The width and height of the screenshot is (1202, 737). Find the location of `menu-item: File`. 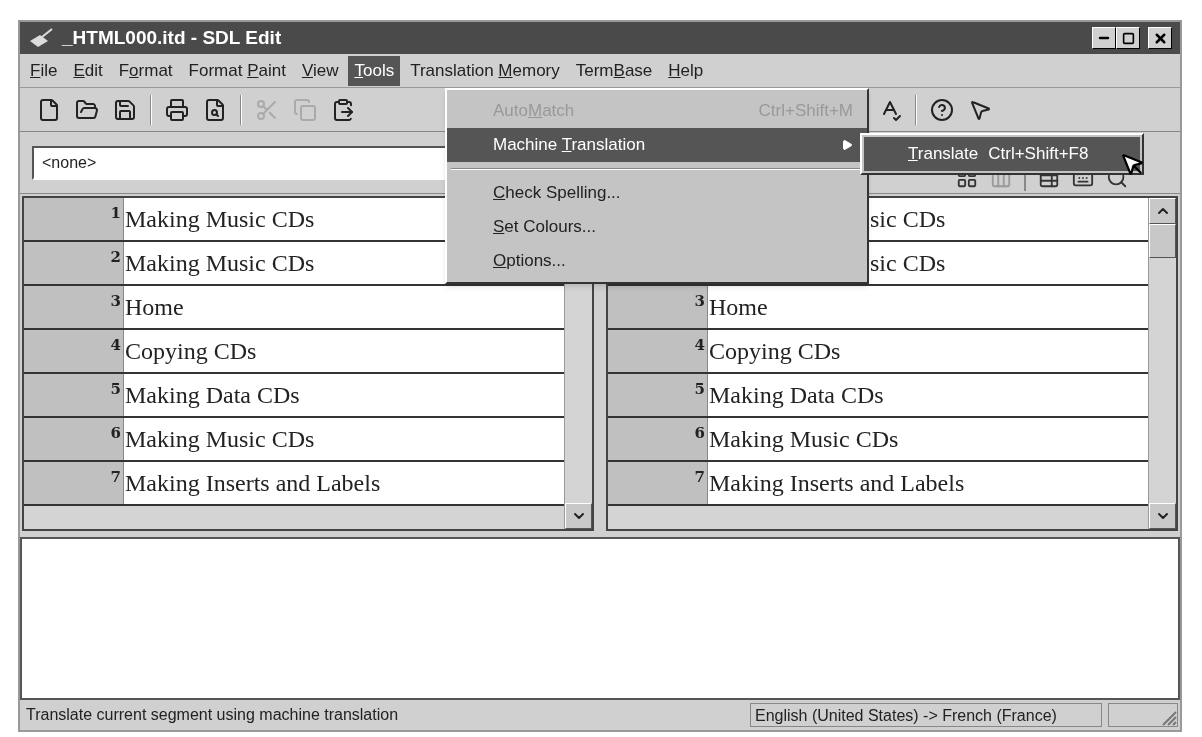

menu-item: File is located at coordinates (44, 70).